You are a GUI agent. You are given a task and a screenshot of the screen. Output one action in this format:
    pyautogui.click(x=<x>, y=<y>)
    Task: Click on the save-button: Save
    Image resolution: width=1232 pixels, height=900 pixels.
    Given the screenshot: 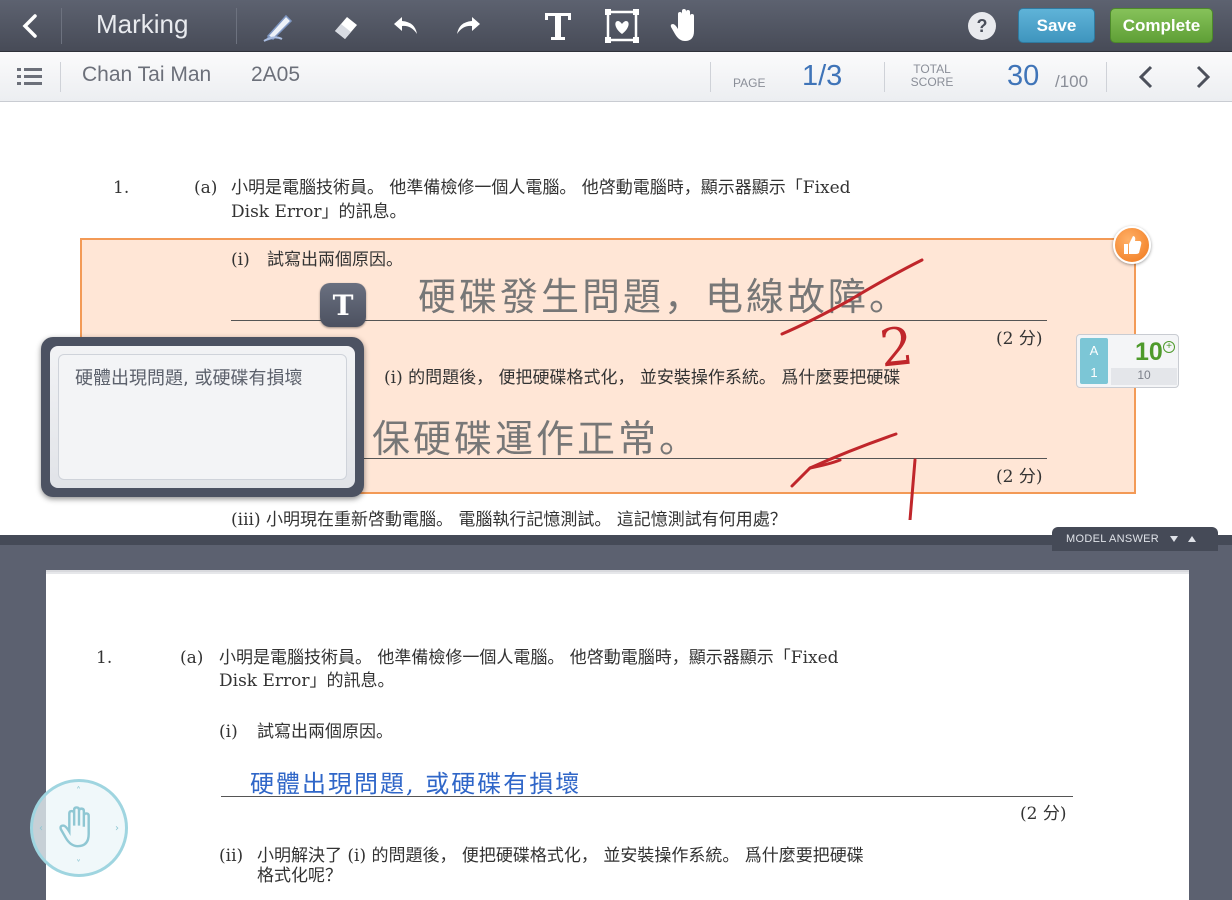 What is the action you would take?
    pyautogui.click(x=1056, y=25)
    